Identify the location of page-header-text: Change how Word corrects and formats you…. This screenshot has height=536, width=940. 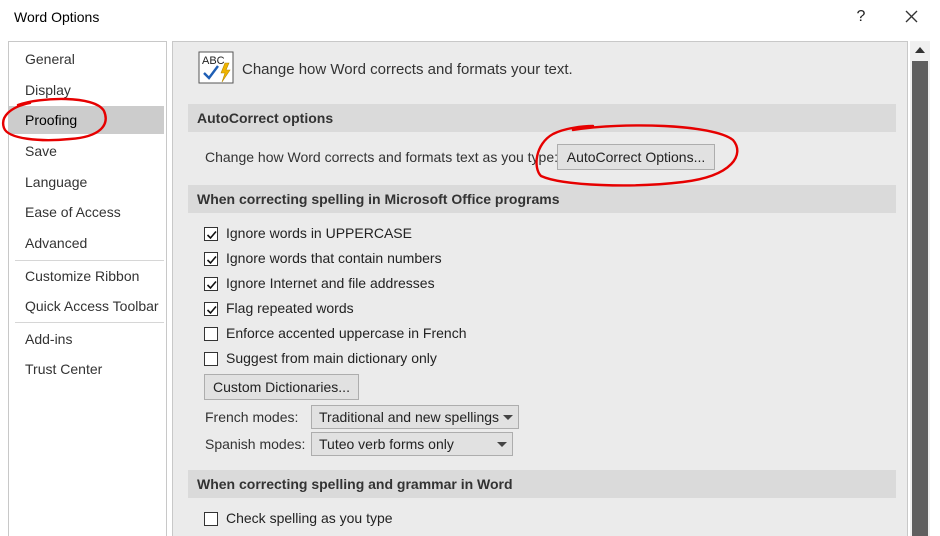
(407, 69).